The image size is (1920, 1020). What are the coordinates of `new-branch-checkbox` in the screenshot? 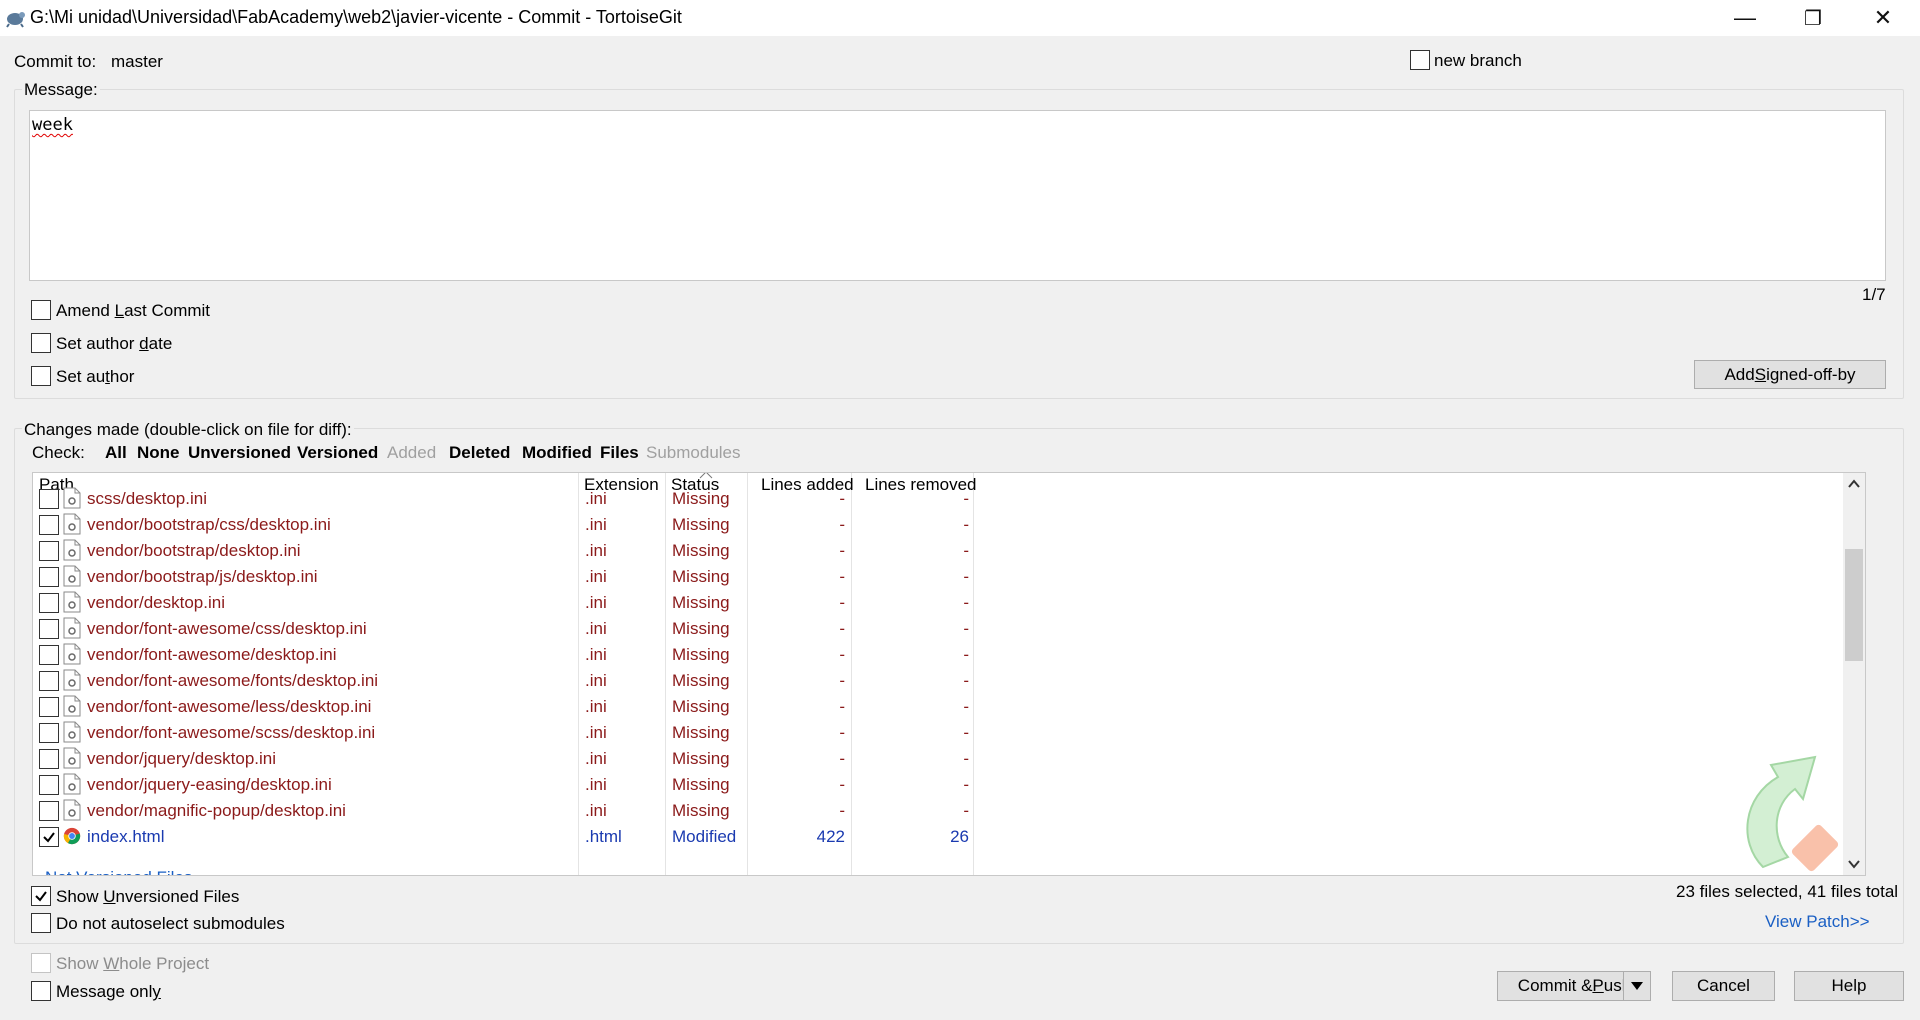 It's located at (1420, 62).